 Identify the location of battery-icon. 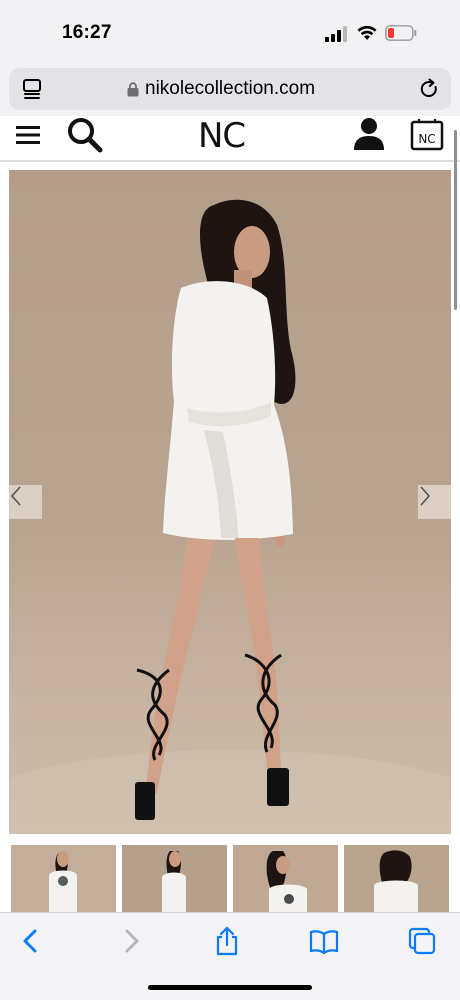
(401, 33).